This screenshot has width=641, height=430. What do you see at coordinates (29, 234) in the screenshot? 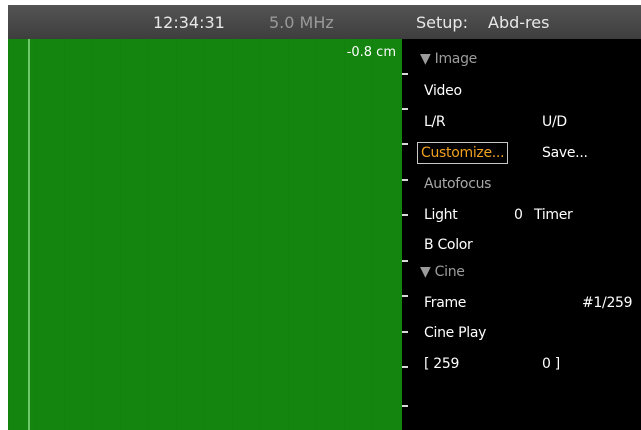
I see `cursor-line` at bounding box center [29, 234].